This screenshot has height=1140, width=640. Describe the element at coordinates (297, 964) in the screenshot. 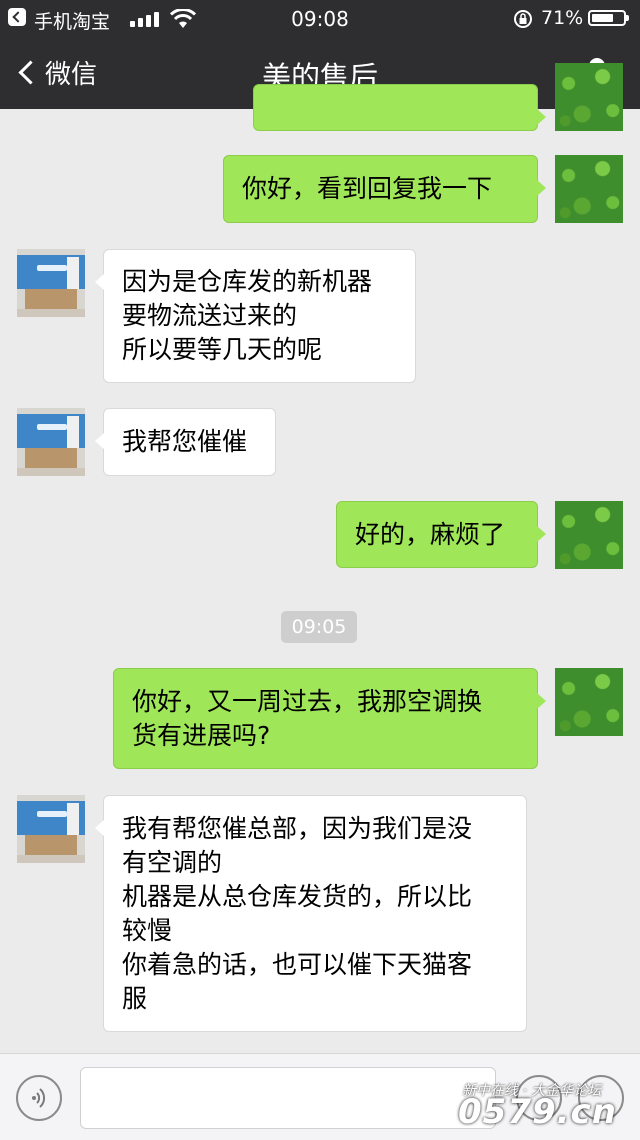

I see `message-text: 你着急的话，也可以催下天猫客` at that location.